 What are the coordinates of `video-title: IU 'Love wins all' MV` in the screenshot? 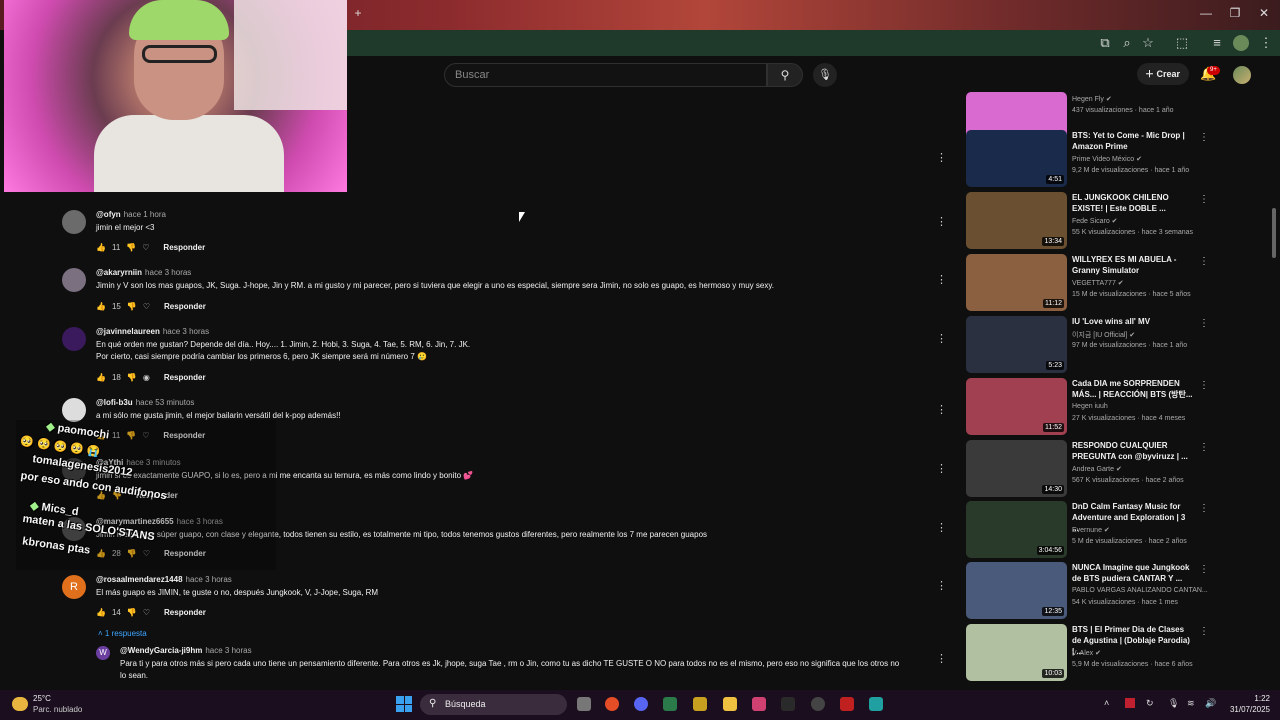 It's located at (1133, 321).